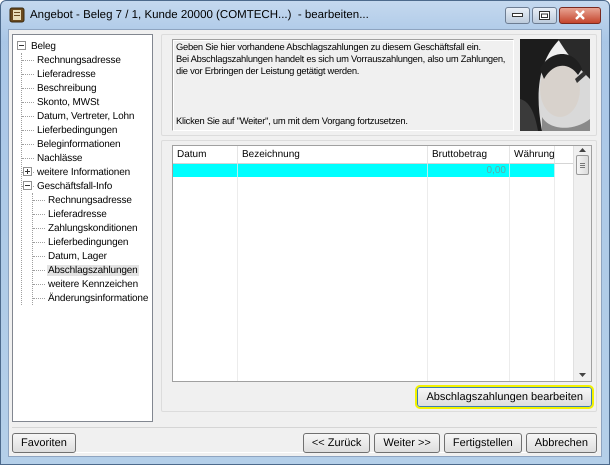 This screenshot has width=610, height=465. Describe the element at coordinates (75, 186) in the screenshot. I see `tree-item: Geschäftsfall-Info` at that location.